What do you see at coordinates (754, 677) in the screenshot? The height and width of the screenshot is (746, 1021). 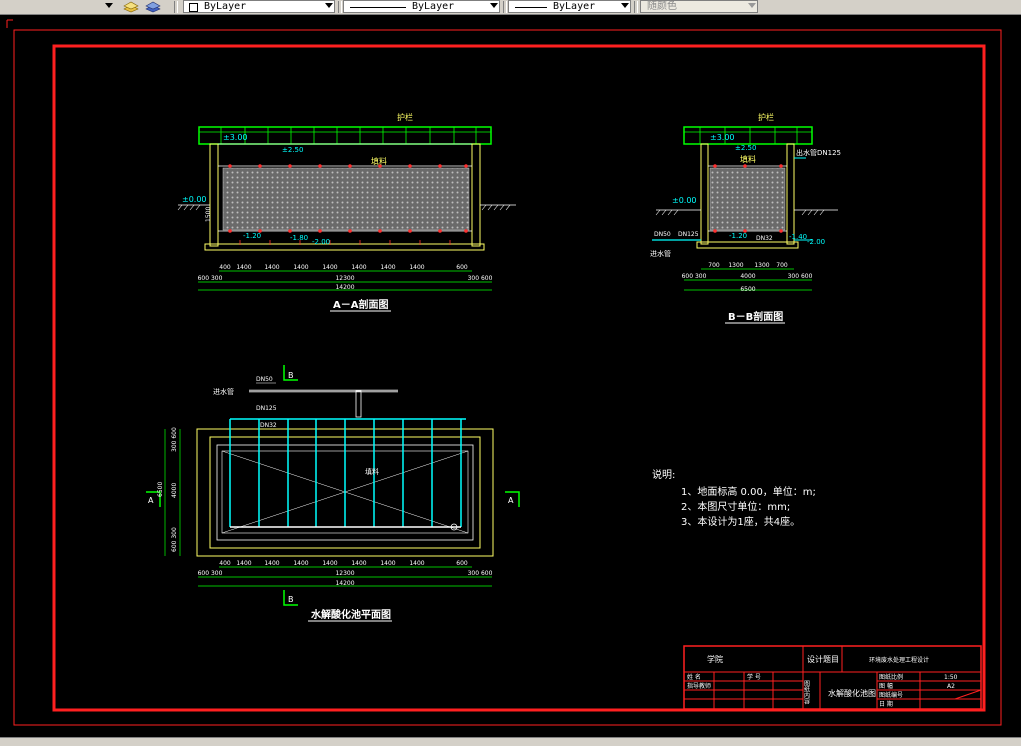 I see `svg-text: 学 号` at bounding box center [754, 677].